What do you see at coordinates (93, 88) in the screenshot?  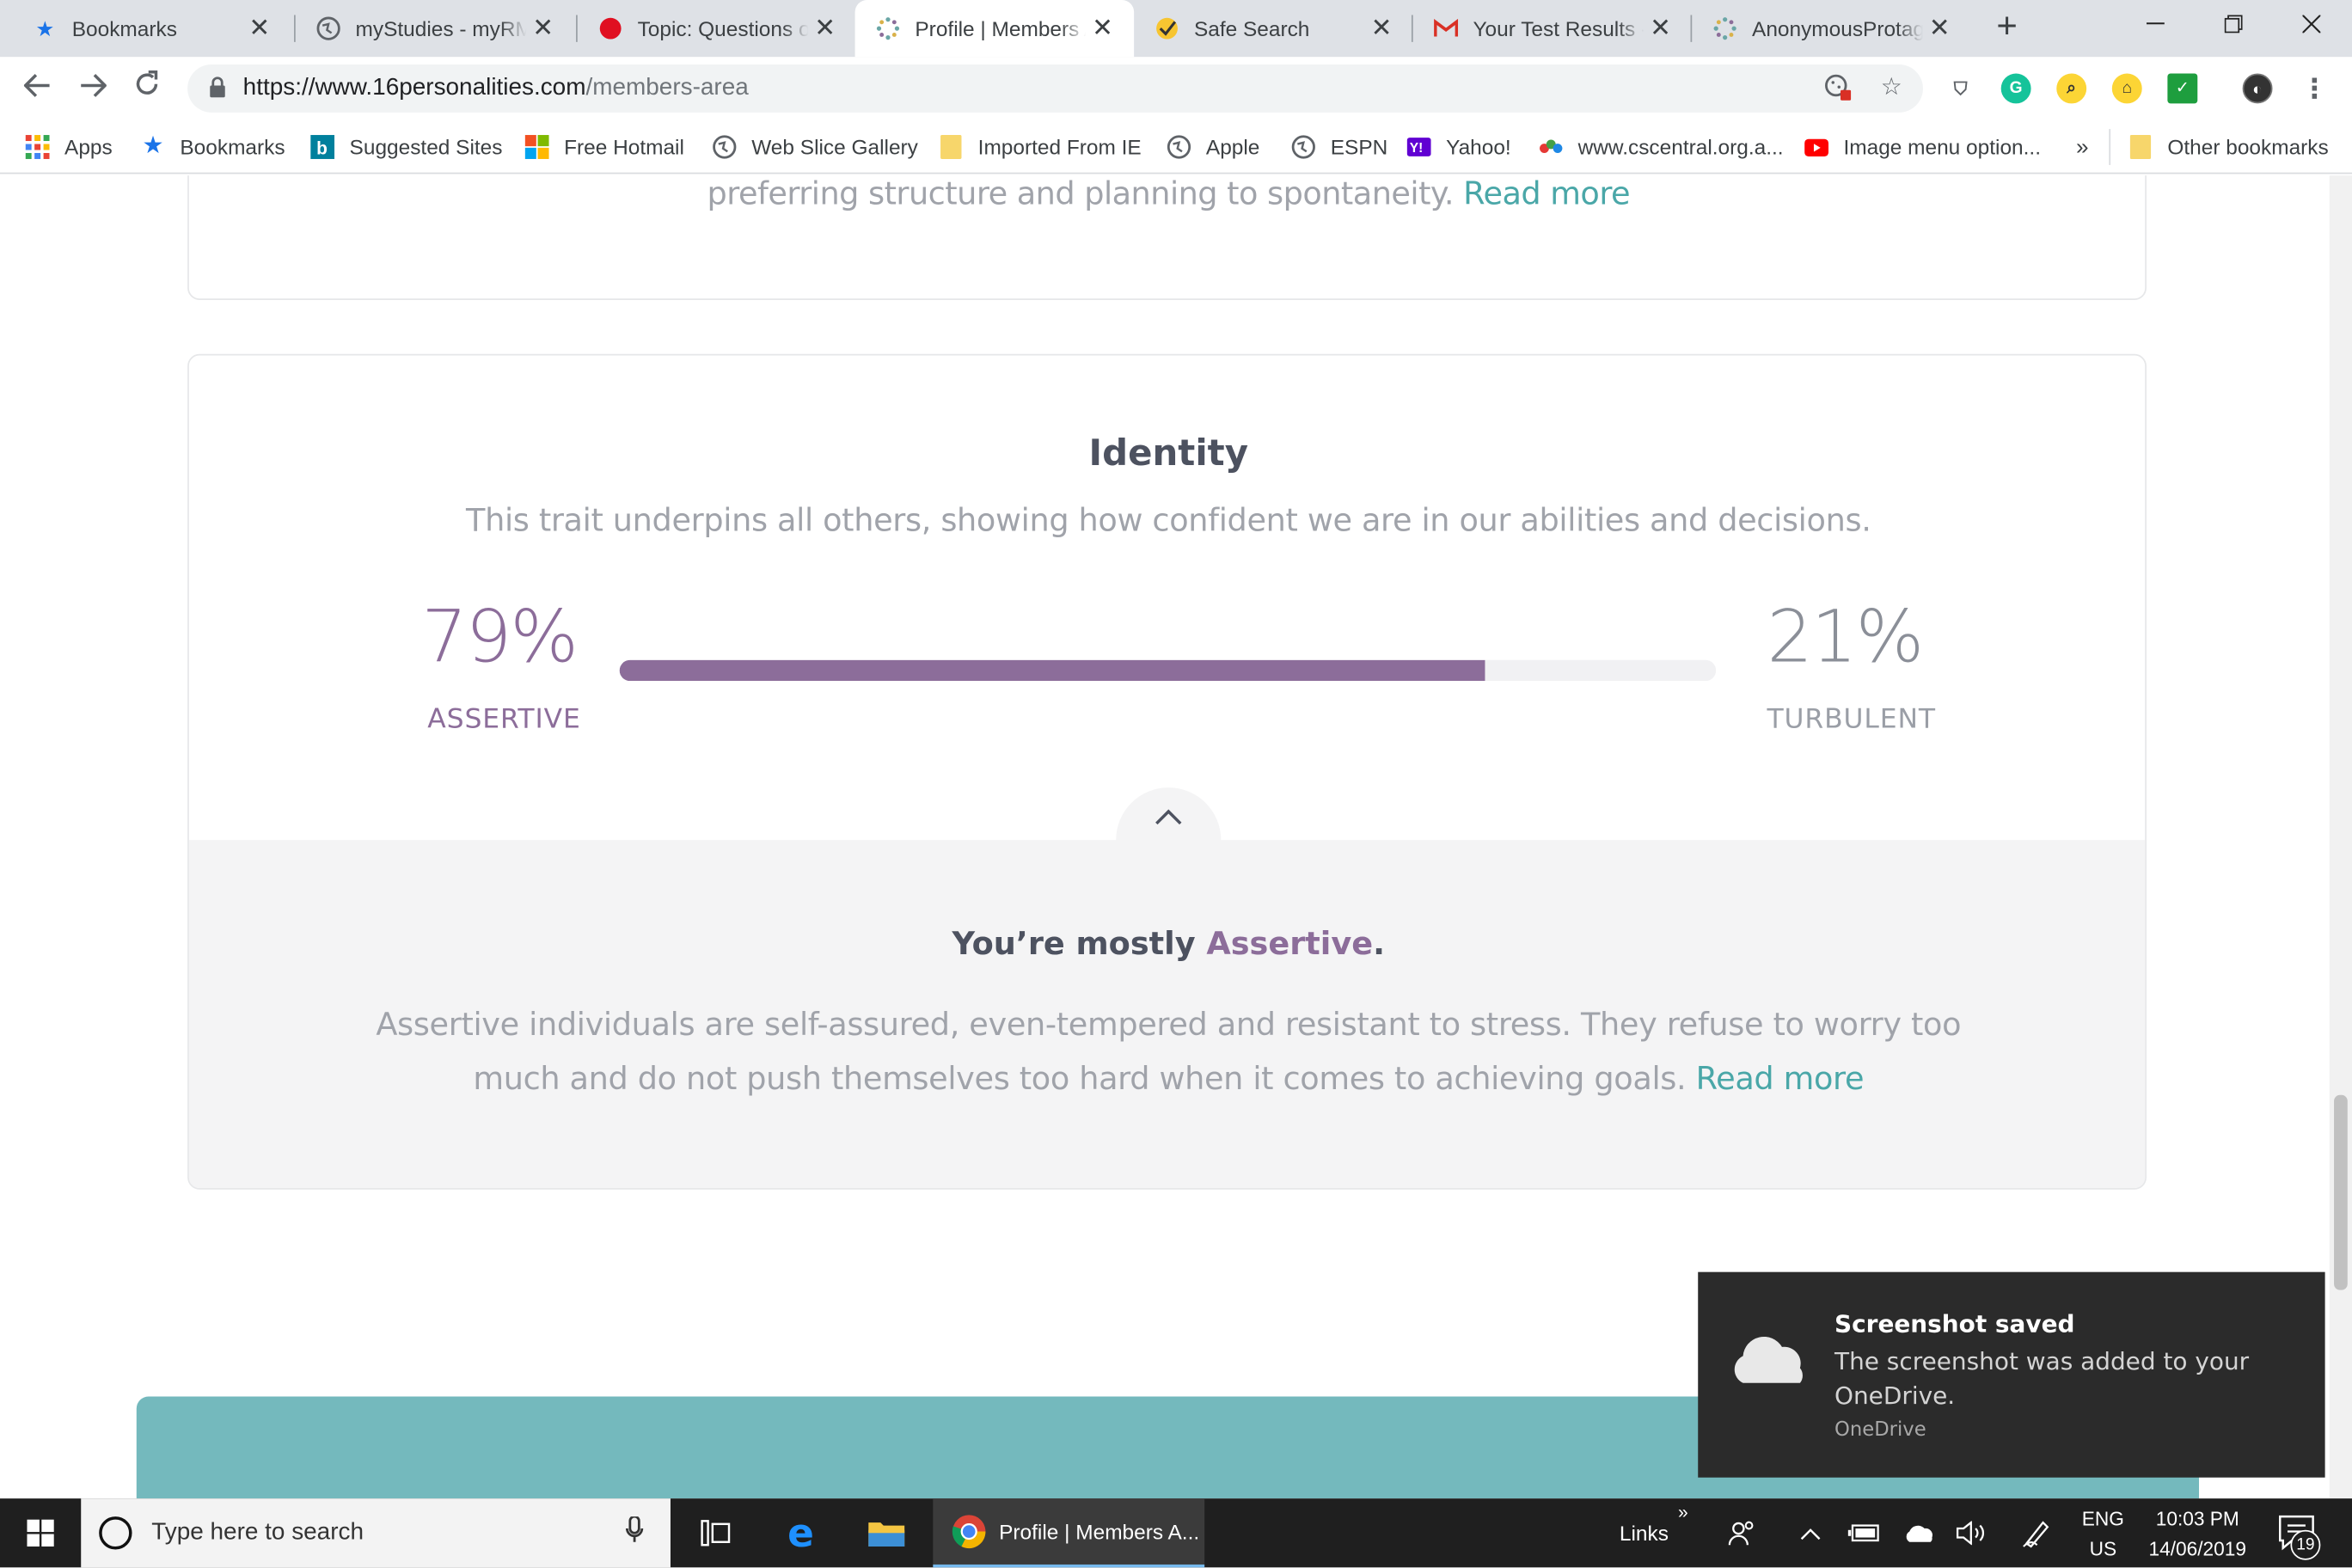 I see `forward-button` at bounding box center [93, 88].